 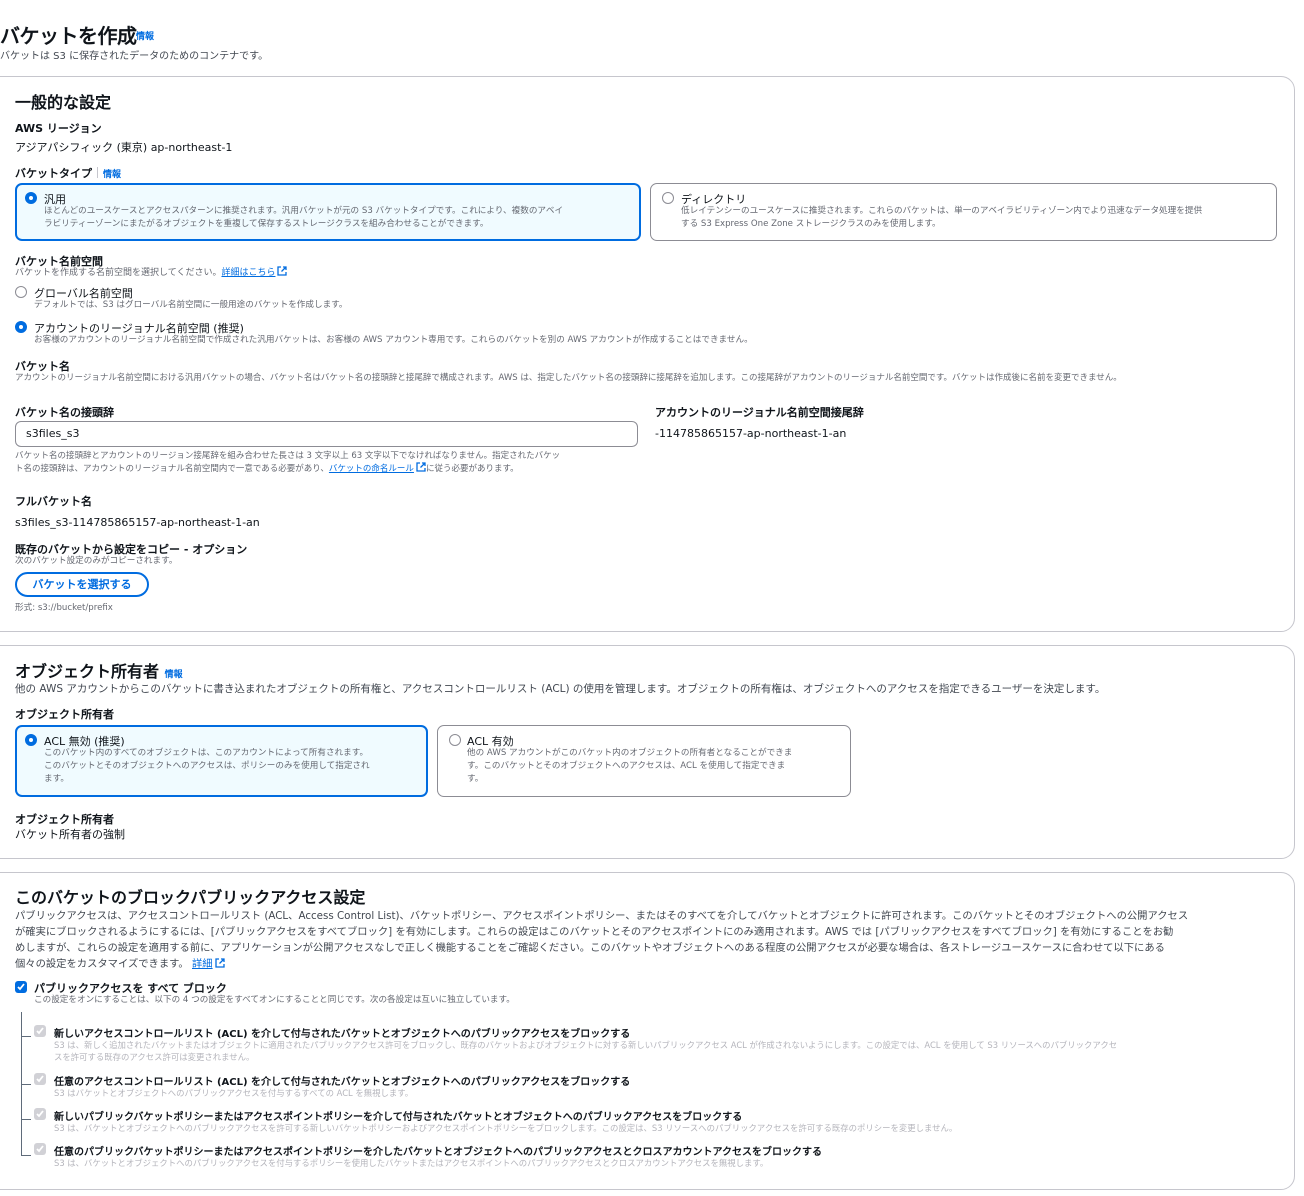 I want to click on region-value: アジアパシフィック (東京) ap-northeast-1, so click(x=124, y=147).